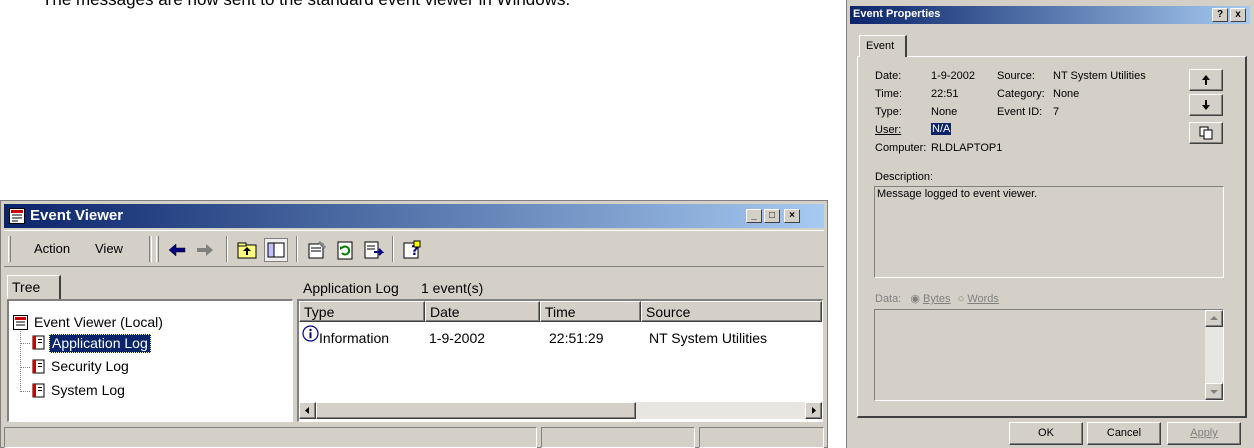 Image resolution: width=1254 pixels, height=448 pixels. I want to click on description-text: Message logged to event viewer., so click(957, 194).